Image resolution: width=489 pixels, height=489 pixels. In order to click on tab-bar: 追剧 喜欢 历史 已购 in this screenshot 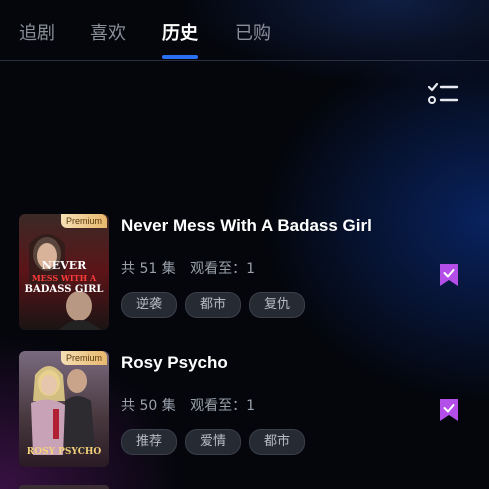, I will do `click(244, 30)`.